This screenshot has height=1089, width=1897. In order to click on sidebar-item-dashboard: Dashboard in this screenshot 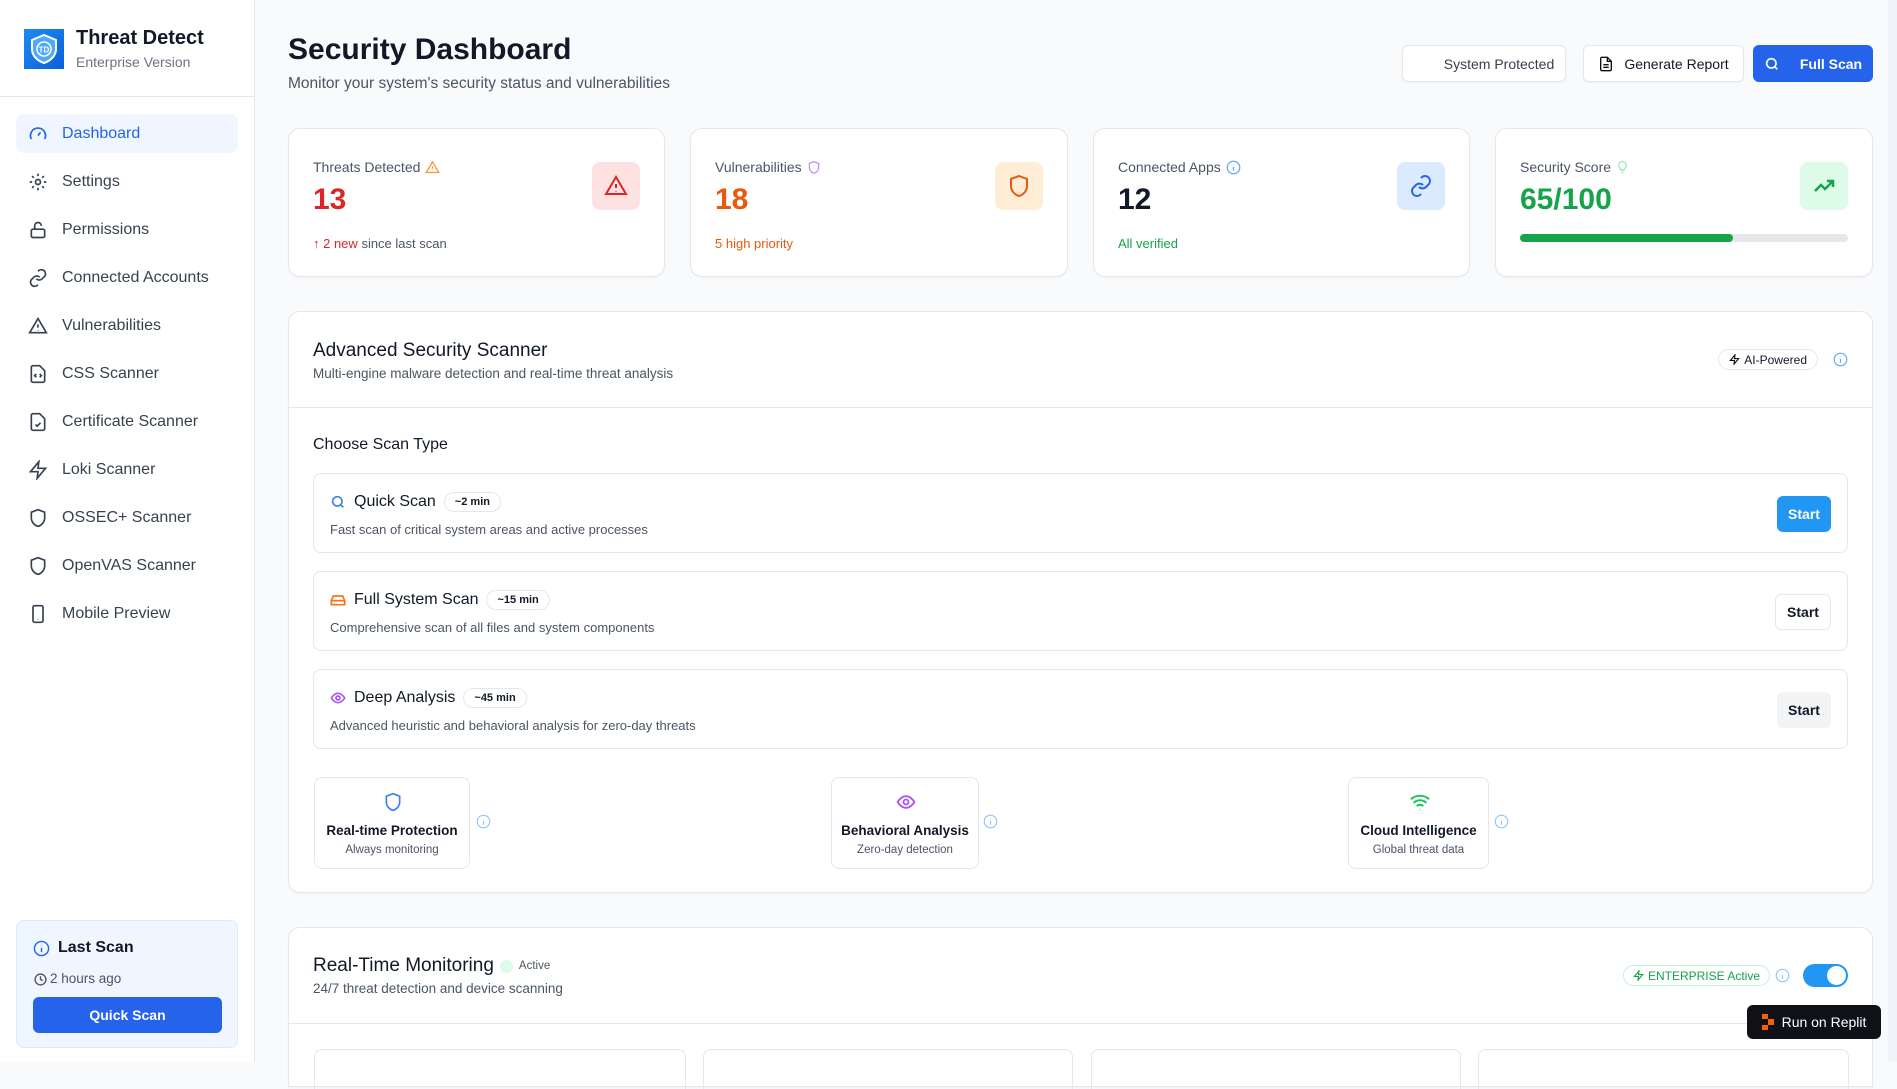, I will do `click(127, 133)`.